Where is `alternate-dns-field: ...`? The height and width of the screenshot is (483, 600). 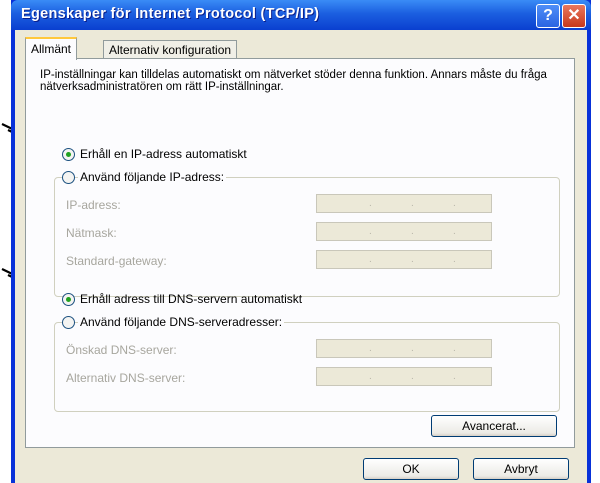 alternate-dns-field: ... is located at coordinates (404, 376).